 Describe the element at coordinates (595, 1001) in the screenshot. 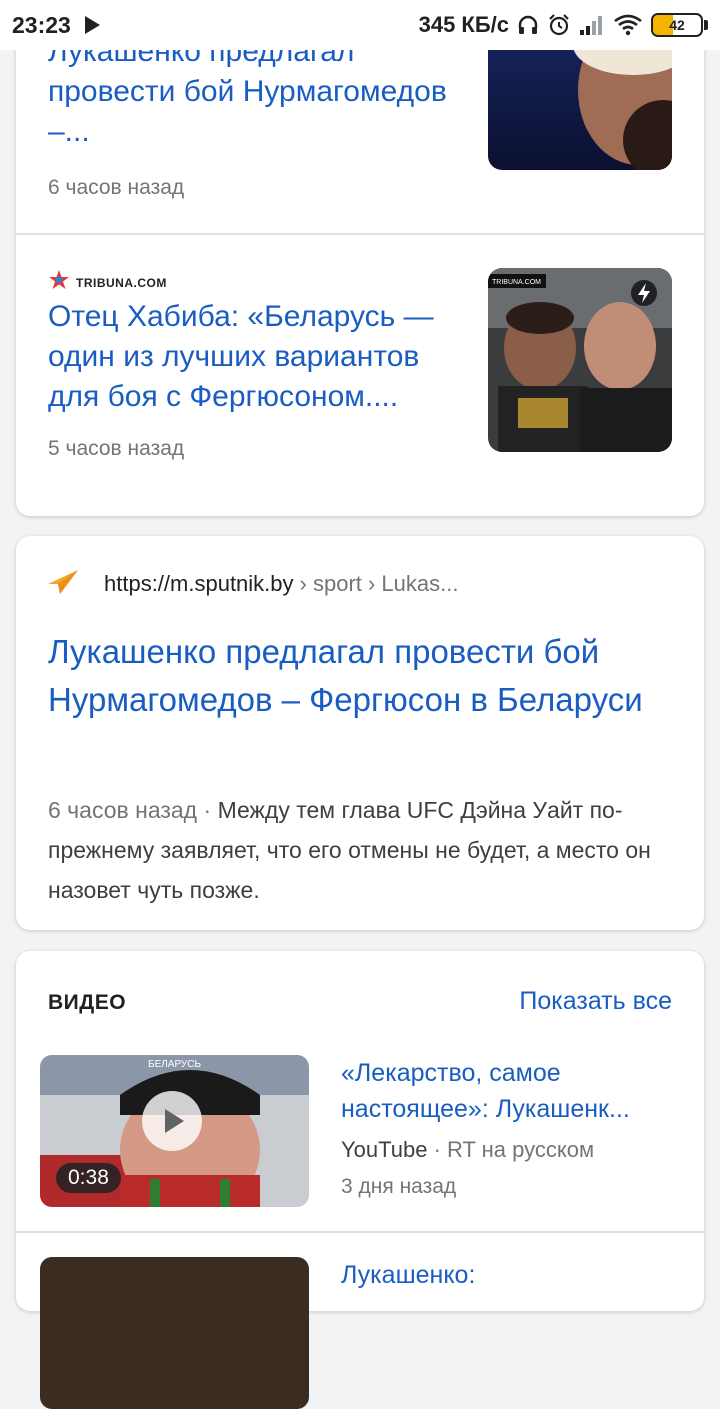

I see `show-all-link: Показать все` at that location.